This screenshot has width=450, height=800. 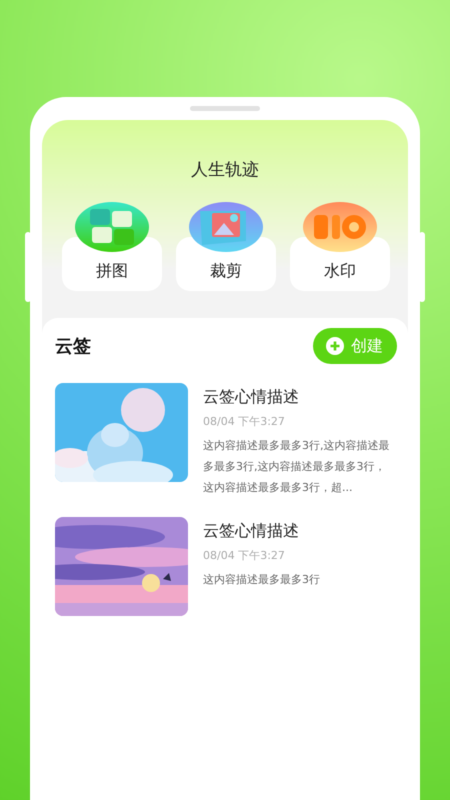 What do you see at coordinates (73, 346) in the screenshot?
I see `section-title: 云签` at bounding box center [73, 346].